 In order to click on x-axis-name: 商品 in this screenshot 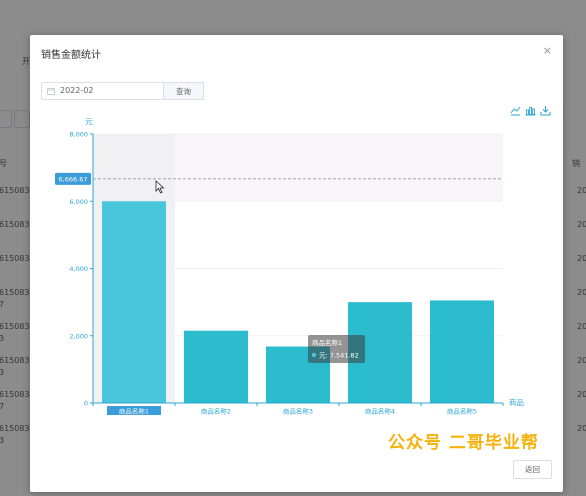, I will do `click(516, 402)`.